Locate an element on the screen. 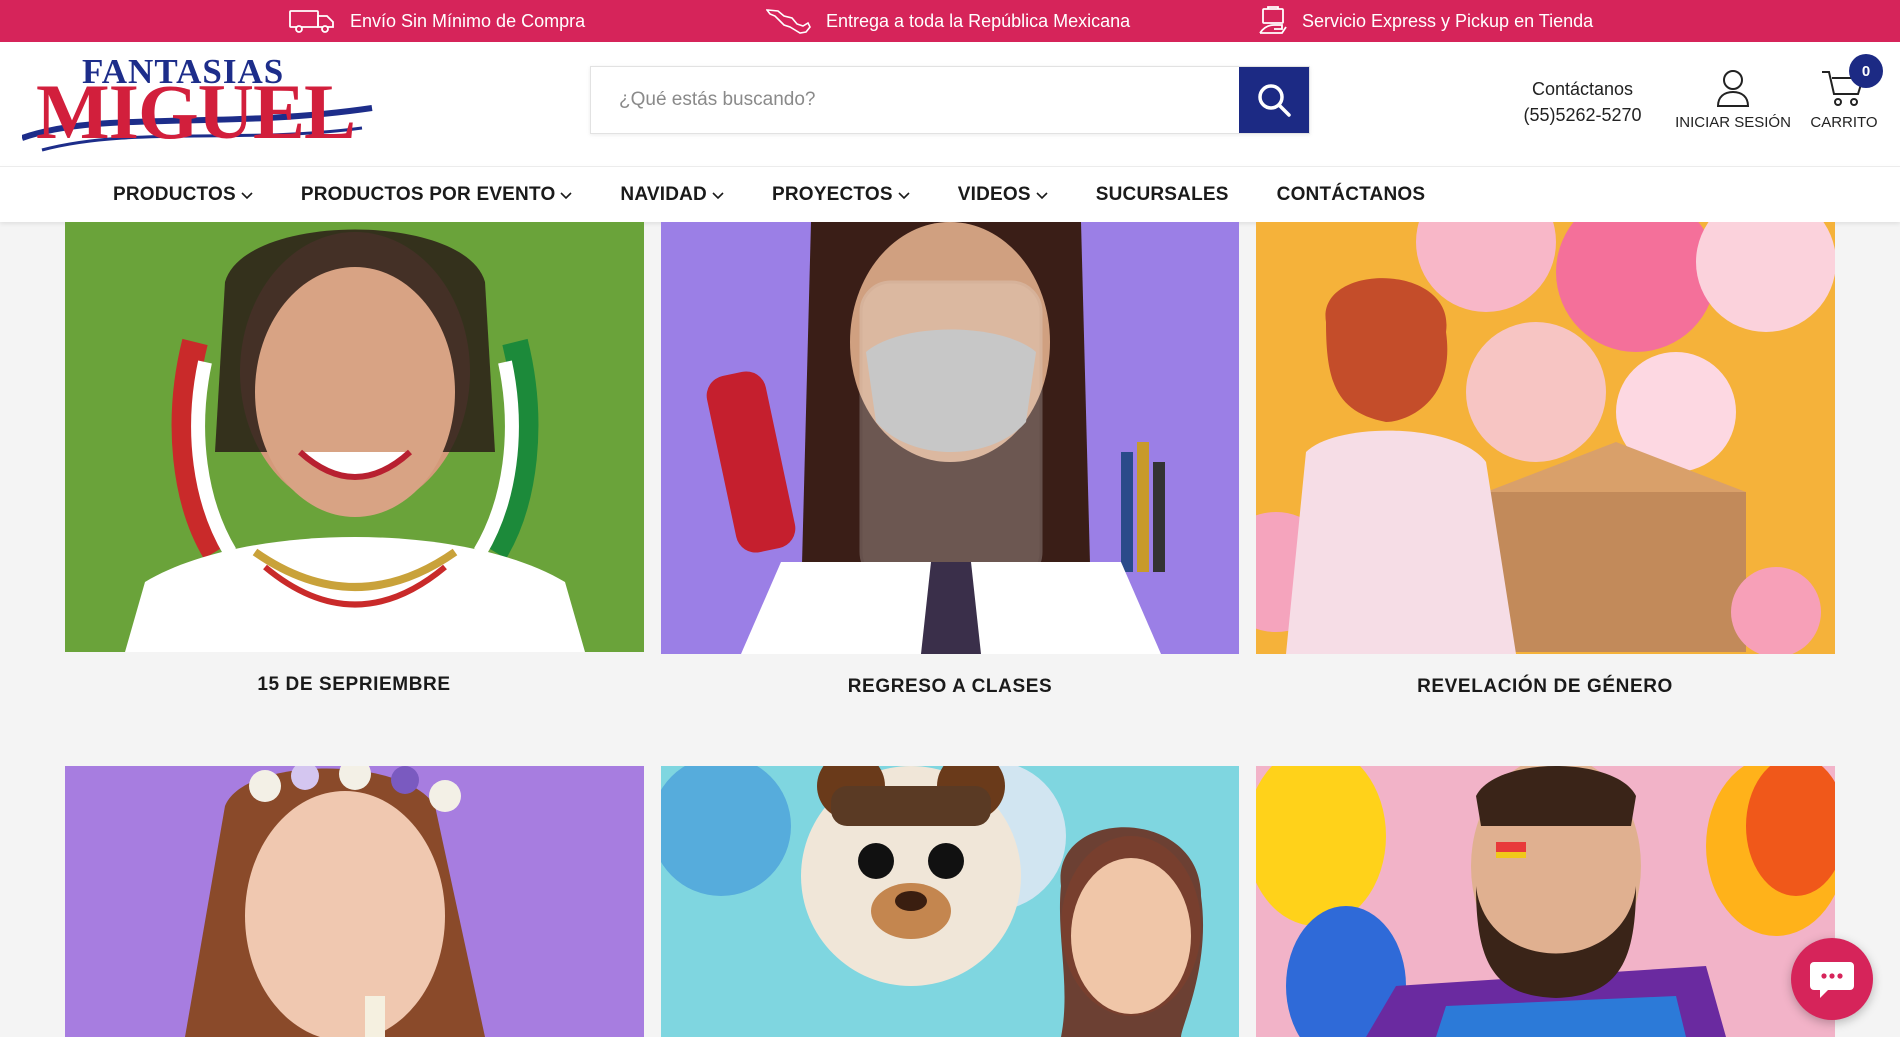 Image resolution: width=1900 pixels, height=1037 pixels. store-pickup-icon is located at coordinates (1273, 20).